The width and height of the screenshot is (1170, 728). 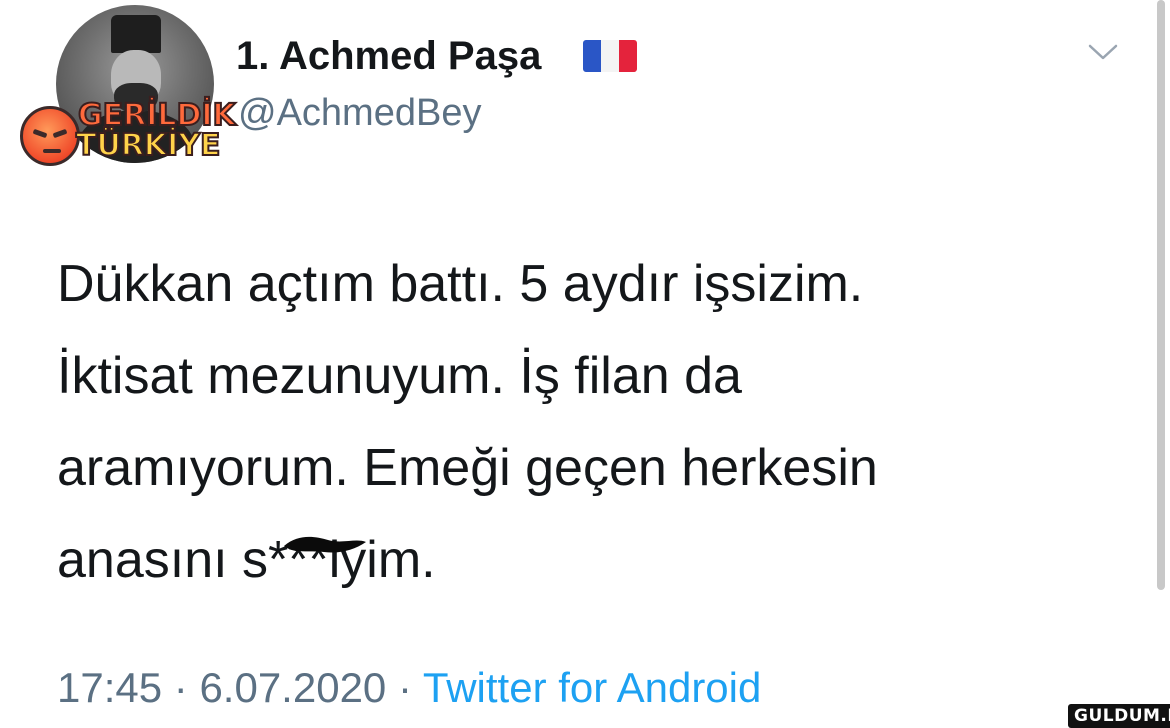 I want to click on chevron-down-icon, so click(x=1103, y=52).